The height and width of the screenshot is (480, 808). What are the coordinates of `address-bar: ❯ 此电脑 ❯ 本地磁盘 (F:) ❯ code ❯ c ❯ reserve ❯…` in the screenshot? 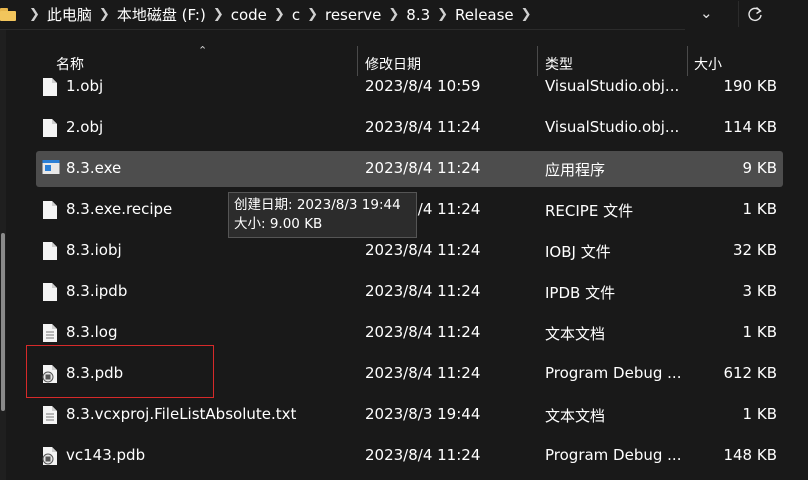 It's located at (342, 15).